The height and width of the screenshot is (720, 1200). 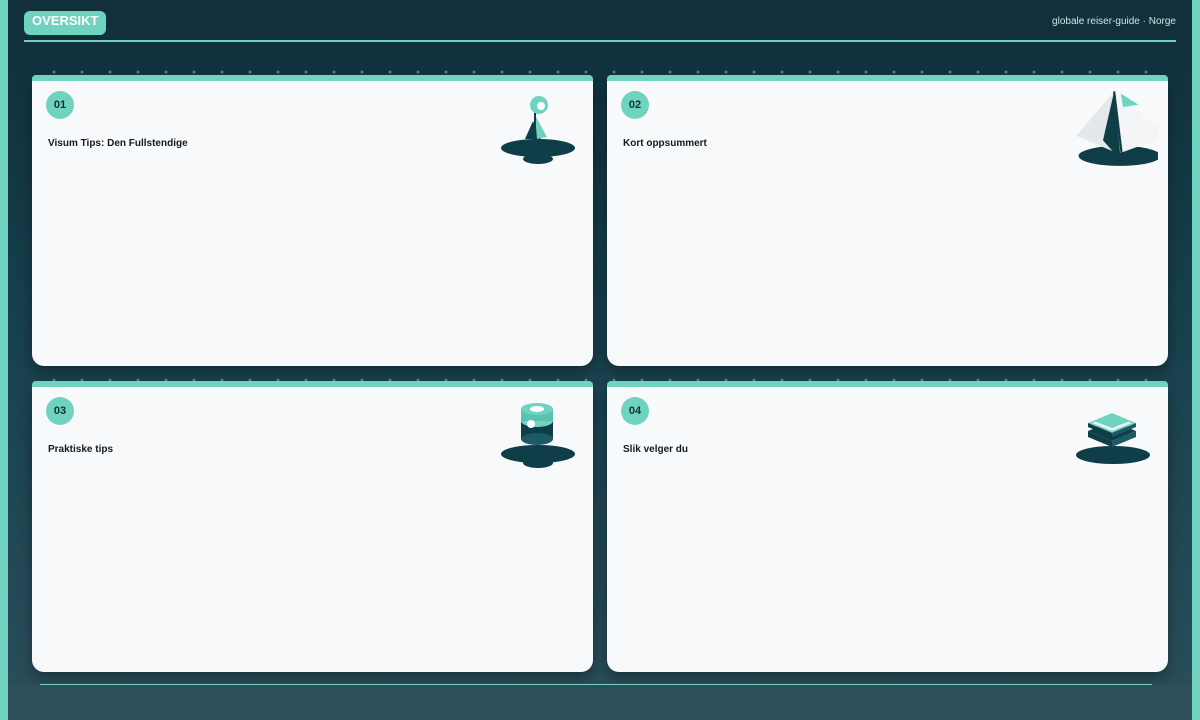 What do you see at coordinates (81, 449) in the screenshot?
I see `card-title: Praktiske tips` at bounding box center [81, 449].